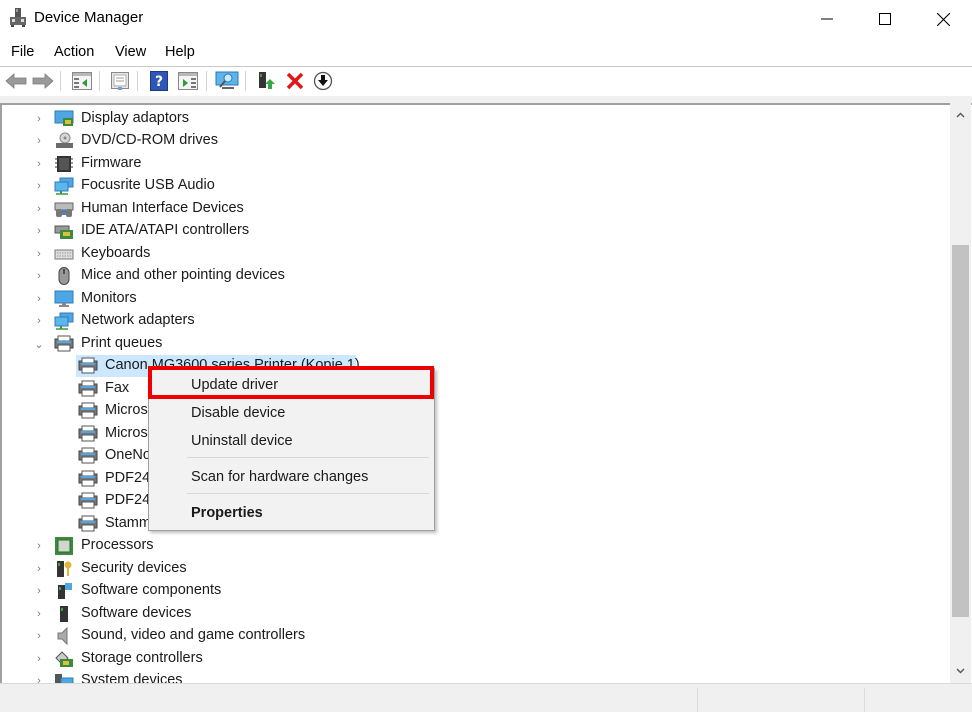 The width and height of the screenshot is (972, 712). Describe the element at coordinates (486, 99) in the screenshot. I see `toolbar-bottom-strip` at that location.